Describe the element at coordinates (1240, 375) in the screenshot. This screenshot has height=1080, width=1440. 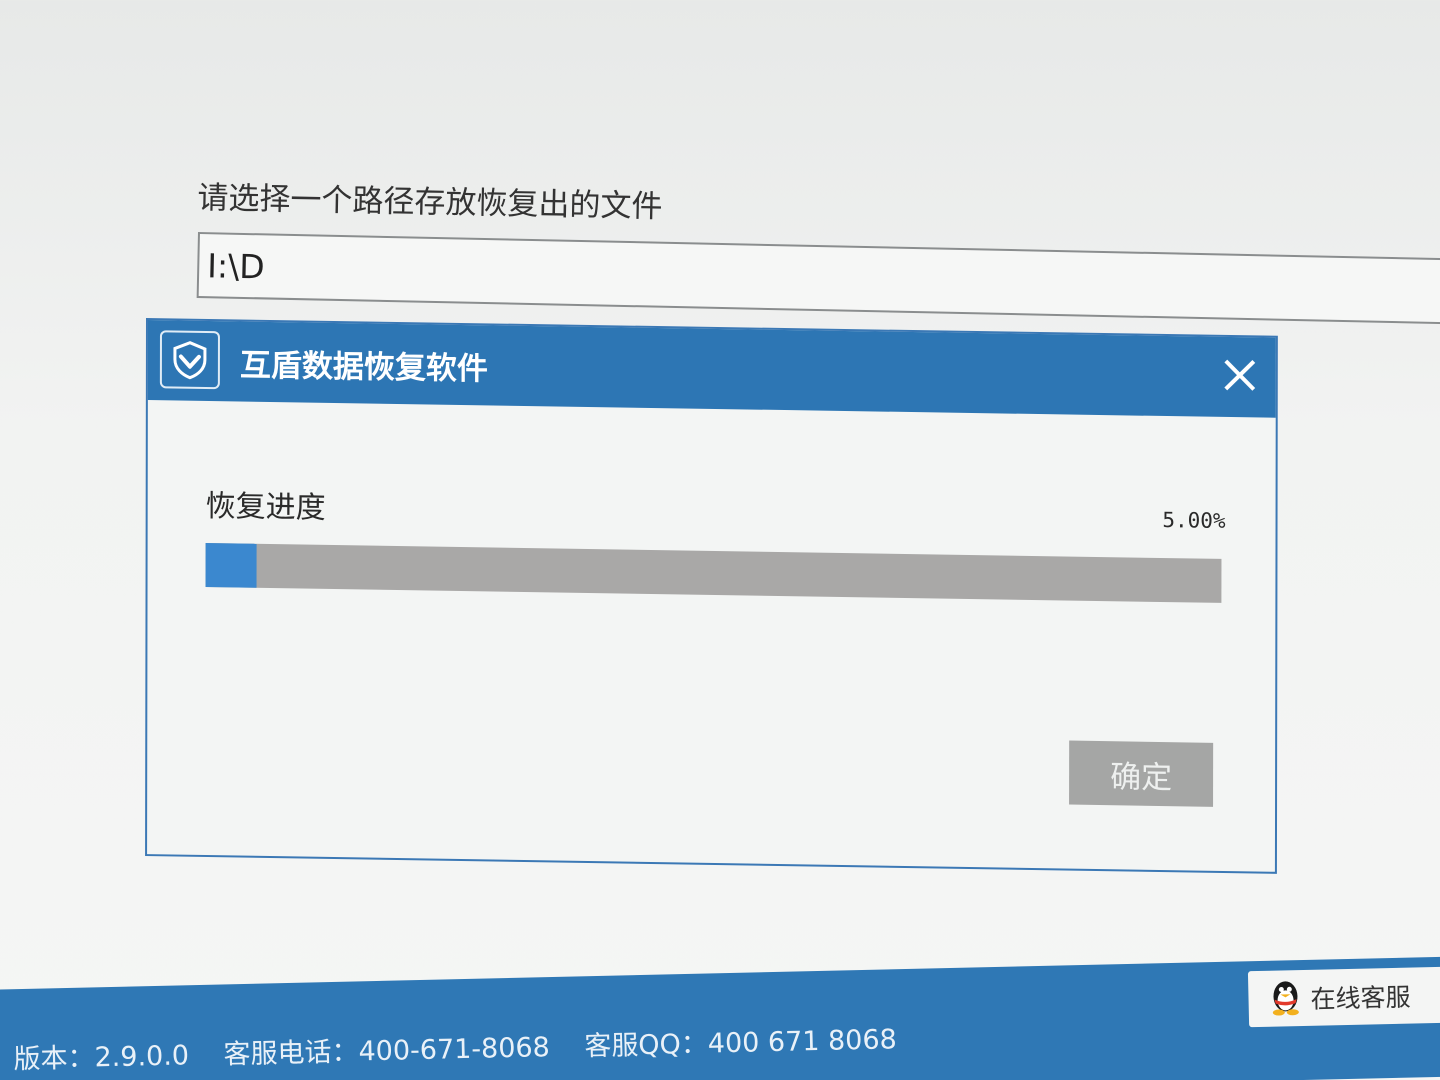
I see `close-icon` at that location.